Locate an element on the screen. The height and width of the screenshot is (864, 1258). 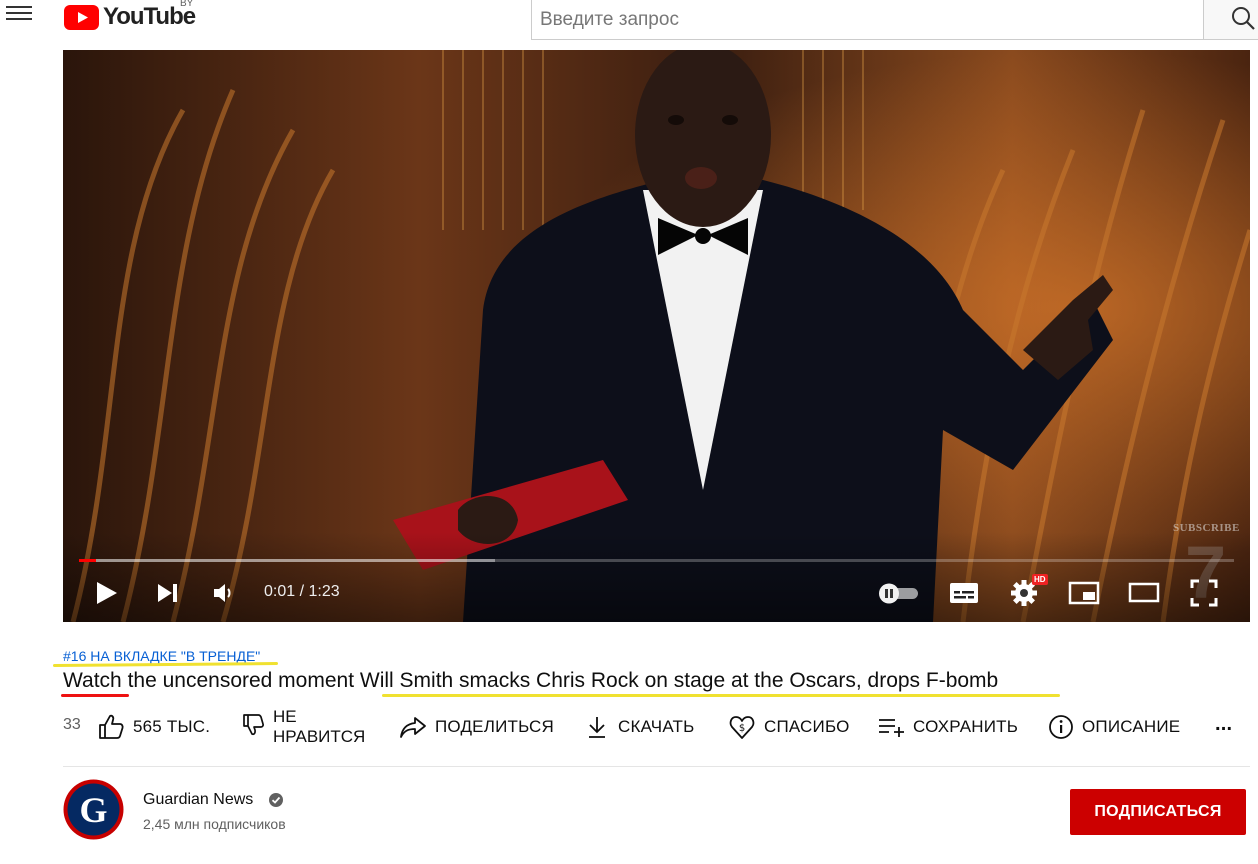
masthead: YouTube BY is located at coordinates (629, 25).